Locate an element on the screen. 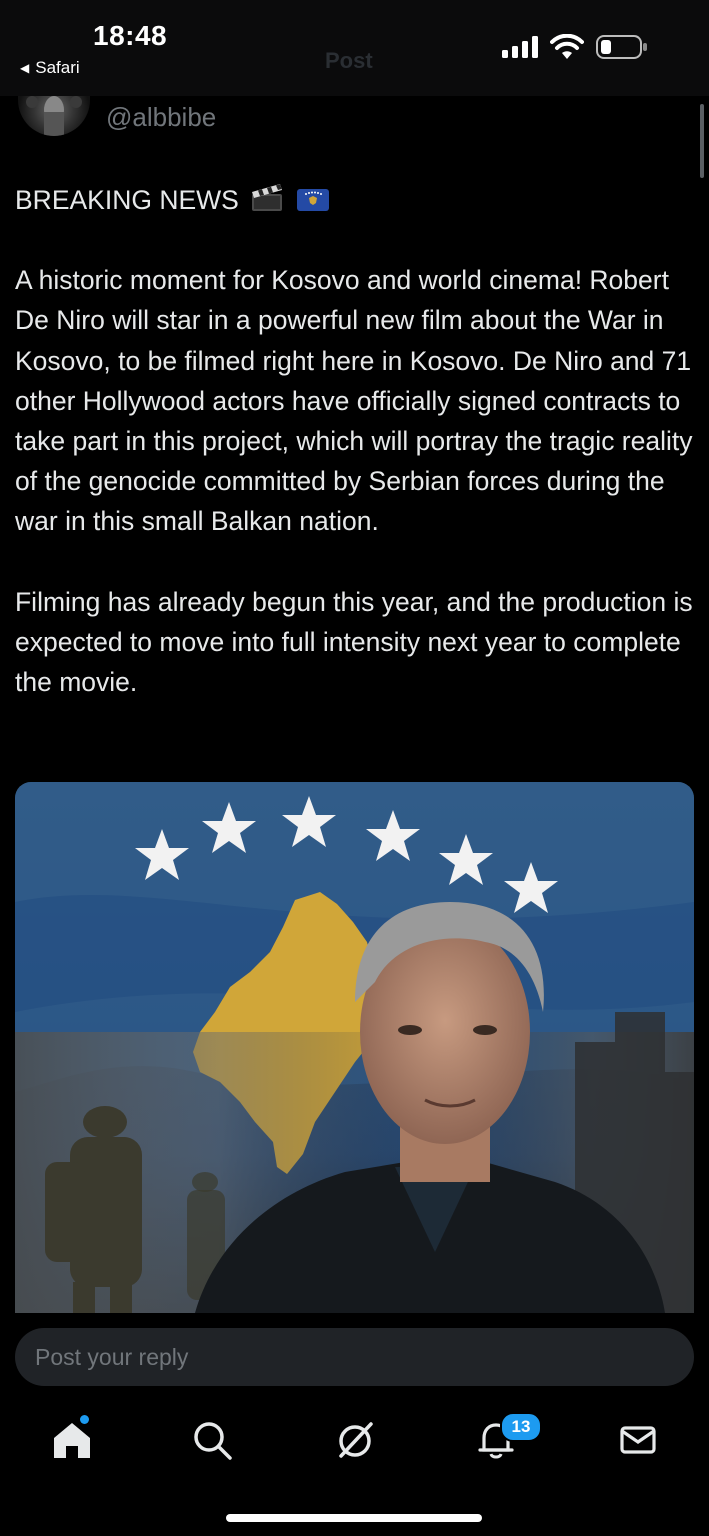 The height and width of the screenshot is (1536, 709). clapper-board-icon is located at coordinates (267, 197).